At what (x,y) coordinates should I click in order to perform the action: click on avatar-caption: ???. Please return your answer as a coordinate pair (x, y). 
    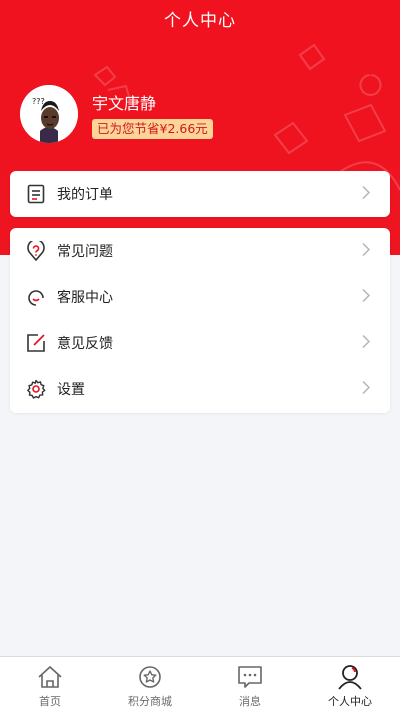
    Looking at the image, I should click on (38, 101).